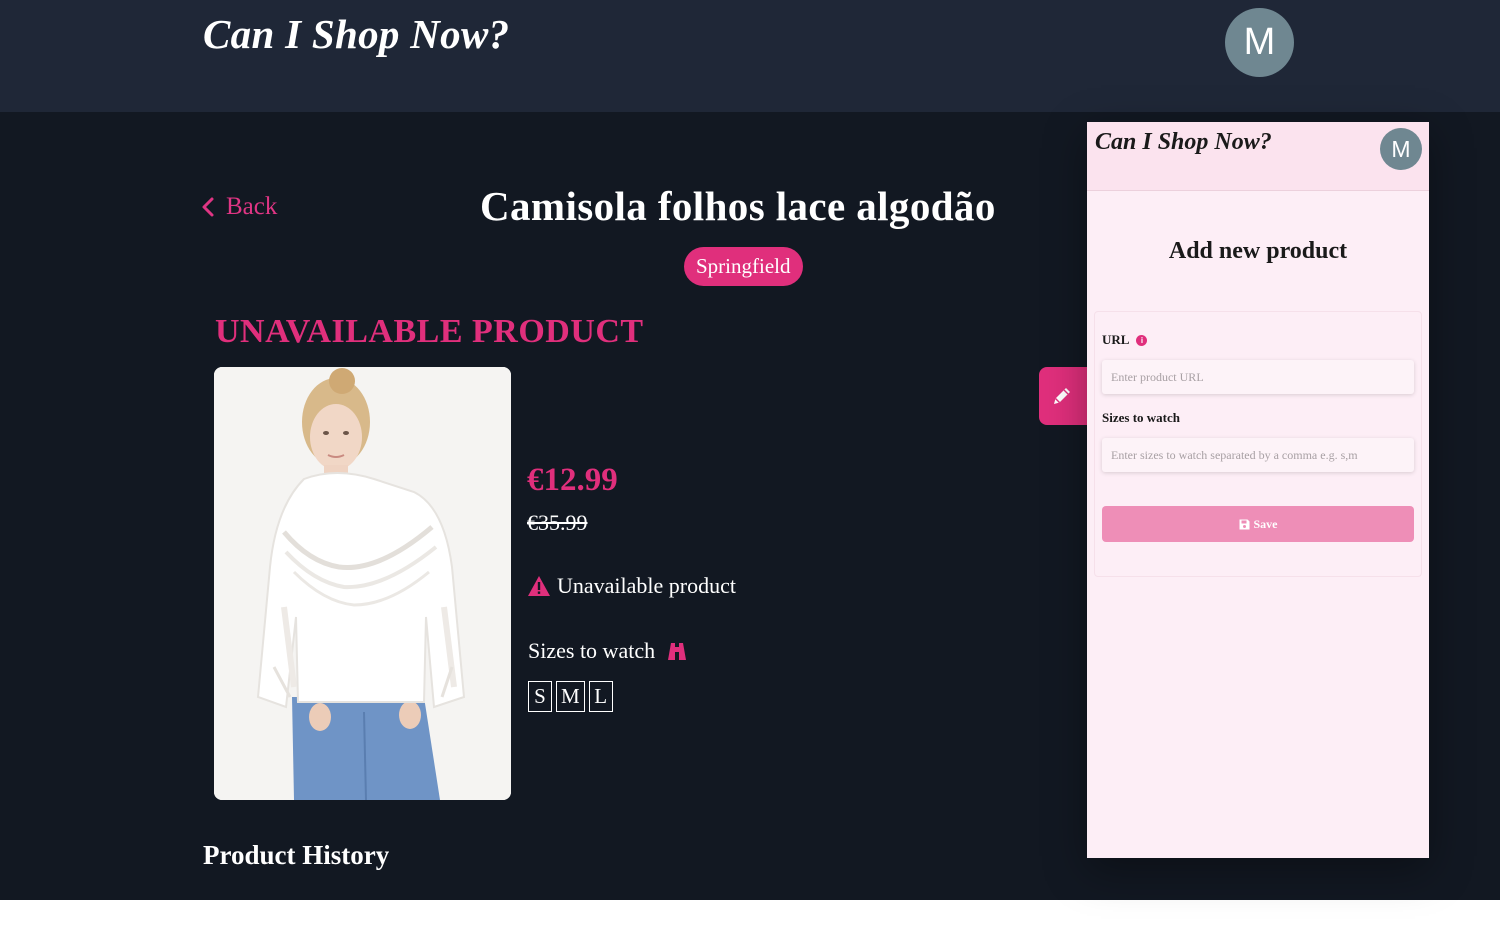 The height and width of the screenshot is (933, 1500). I want to click on pencil-icon, so click(1062, 396).